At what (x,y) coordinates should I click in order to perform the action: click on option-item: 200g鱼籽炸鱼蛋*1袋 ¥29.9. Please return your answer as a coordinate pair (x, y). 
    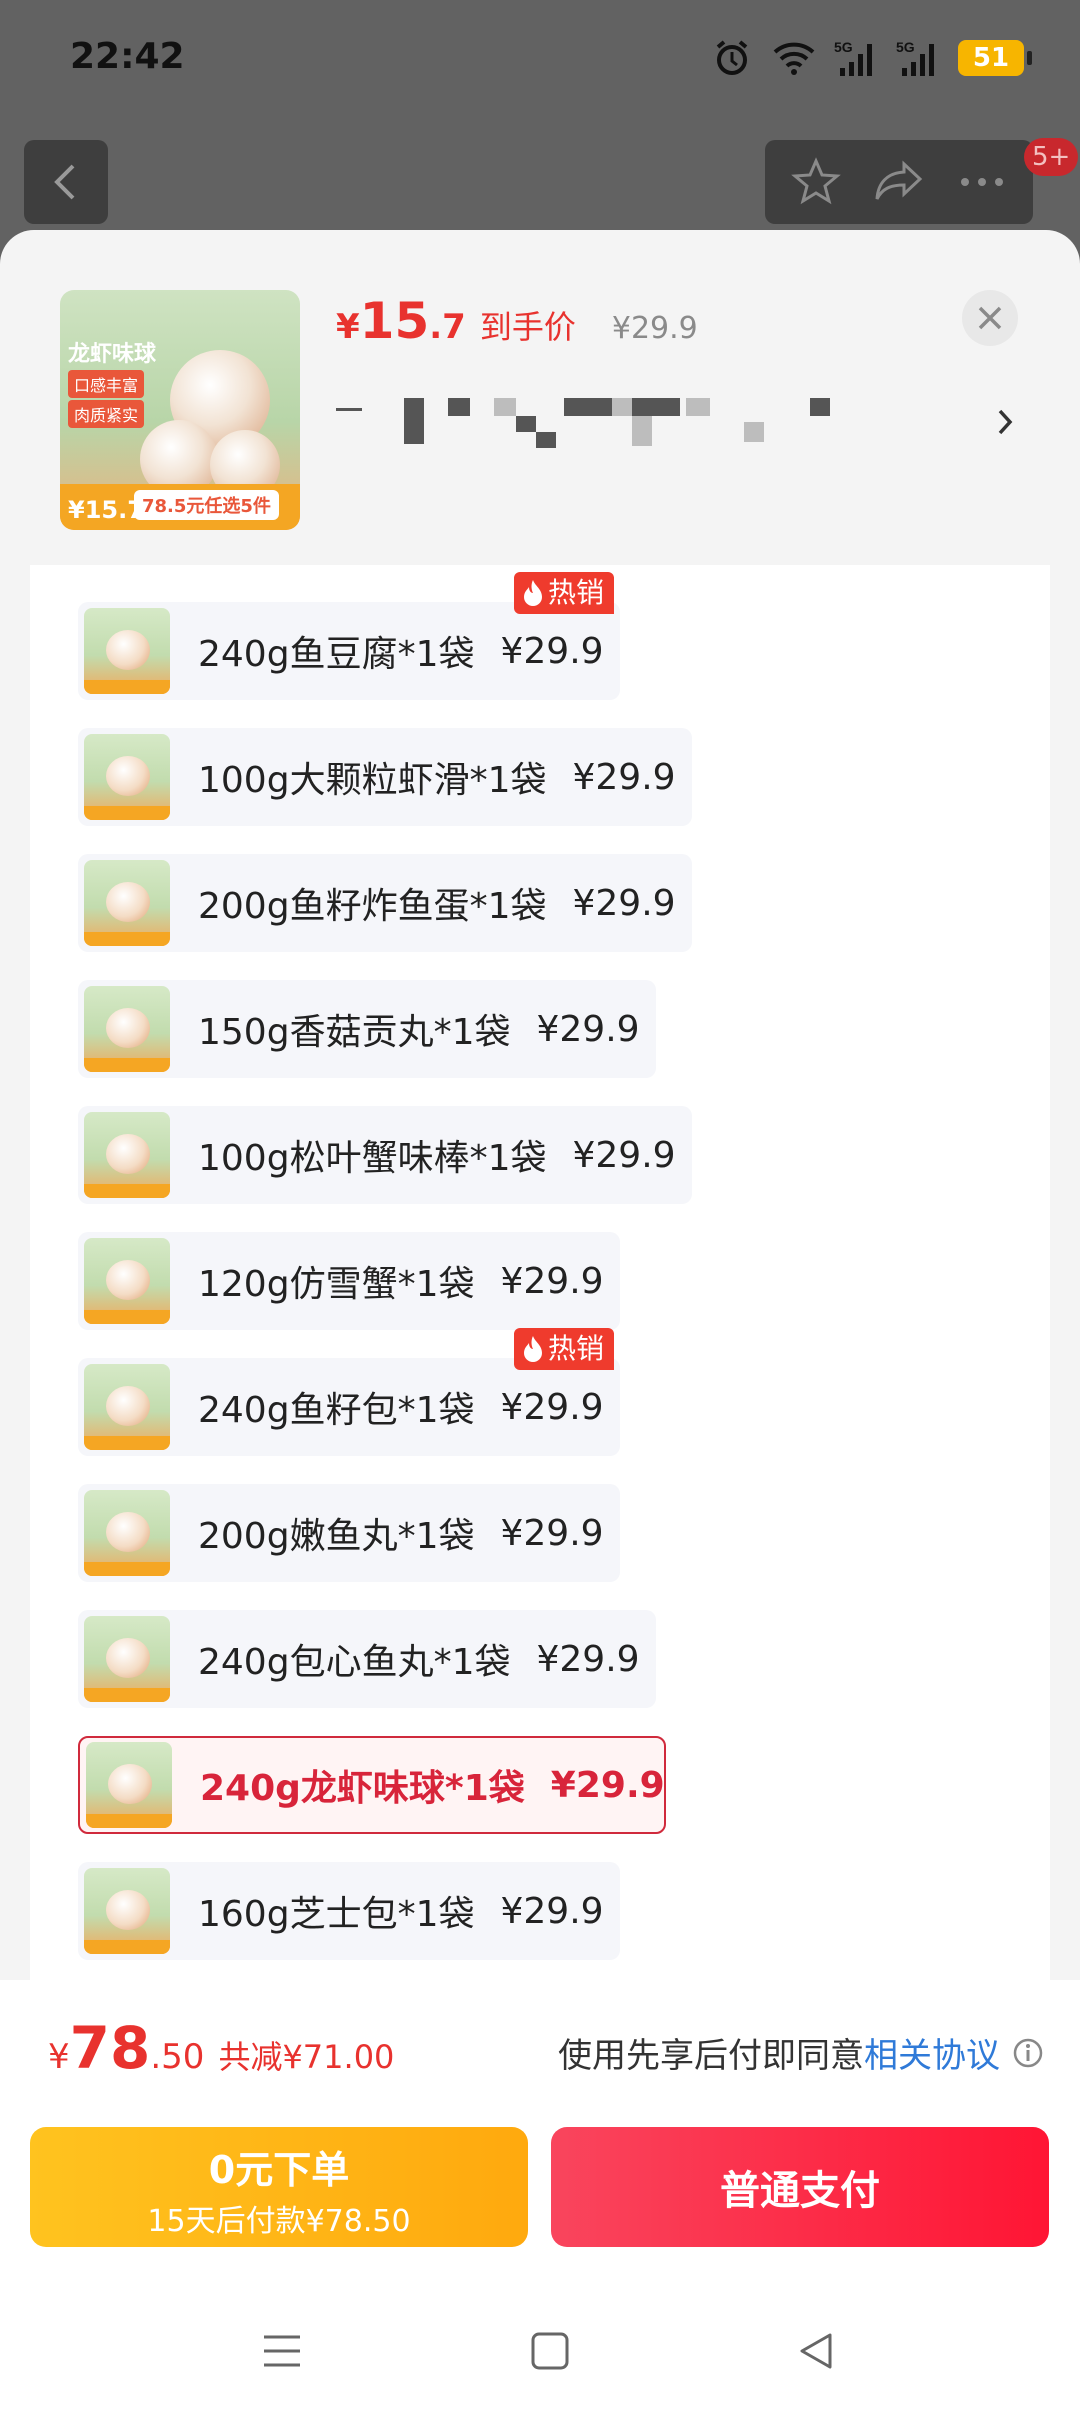
    Looking at the image, I should click on (385, 903).